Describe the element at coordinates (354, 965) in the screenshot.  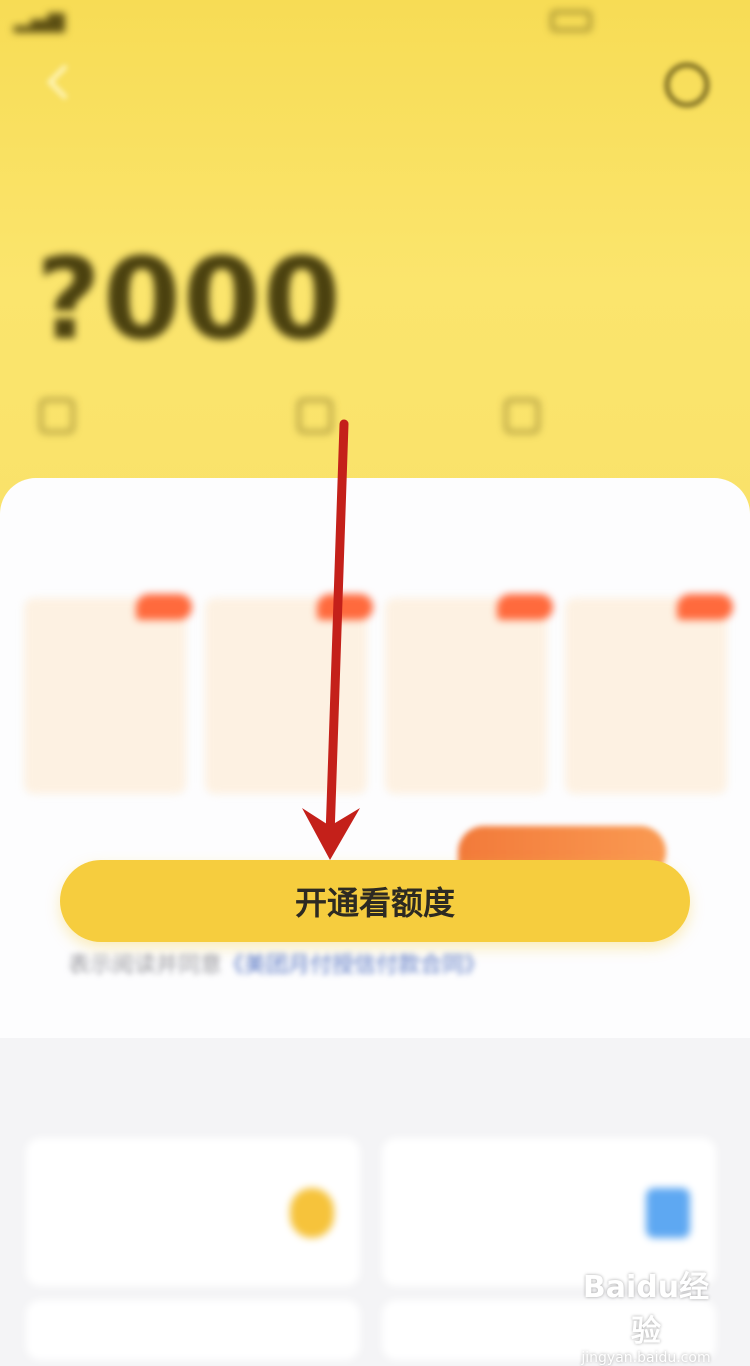
I see `agreement-link: 《美团月付授信付款合同》` at that location.